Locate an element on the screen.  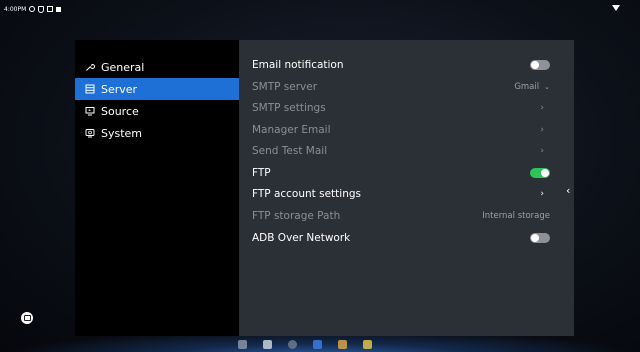
adb-over-network-label: ADB Over Network is located at coordinates (301, 238).